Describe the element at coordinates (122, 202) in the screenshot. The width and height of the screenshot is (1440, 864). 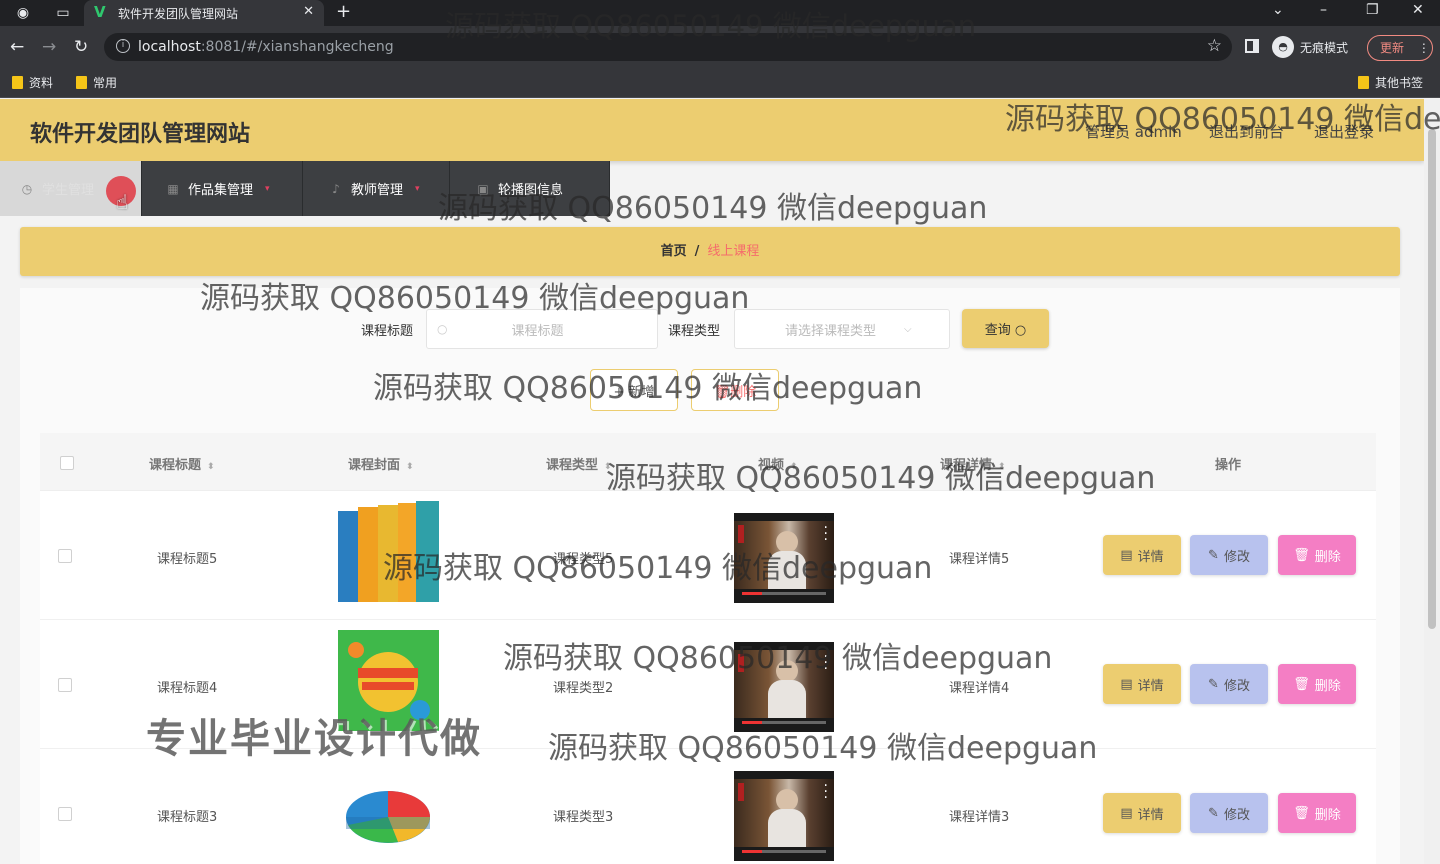
I see `hand-cursor-icon: ☝` at that location.